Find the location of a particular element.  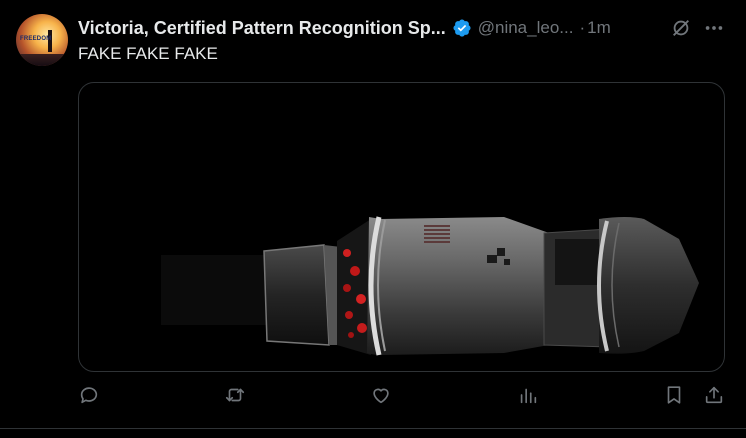

share-icon is located at coordinates (714, 395).